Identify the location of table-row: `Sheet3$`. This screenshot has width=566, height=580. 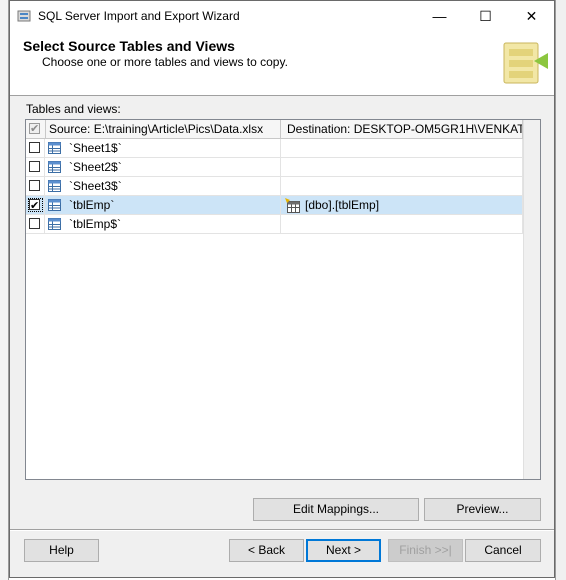
(274, 186).